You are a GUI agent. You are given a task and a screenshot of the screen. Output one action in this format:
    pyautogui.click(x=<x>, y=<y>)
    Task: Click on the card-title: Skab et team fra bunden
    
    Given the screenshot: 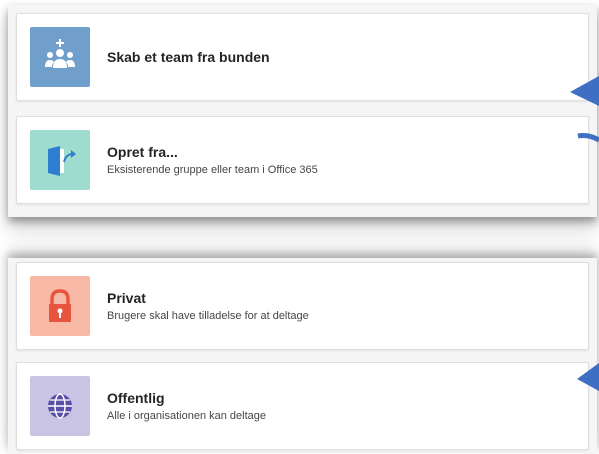 What is the action you would take?
    pyautogui.click(x=188, y=57)
    